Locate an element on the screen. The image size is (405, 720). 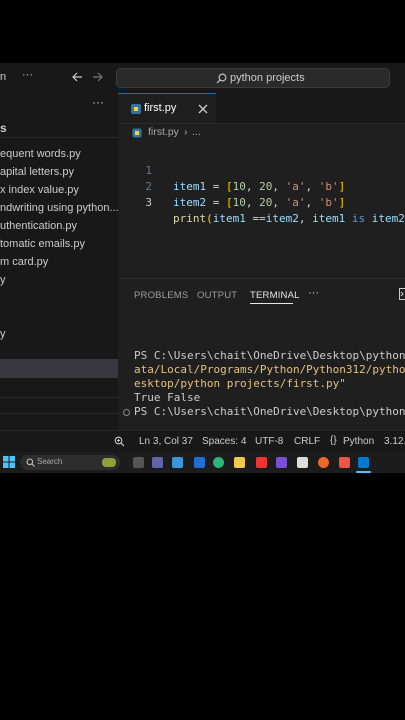
code-line-2: 2 item2 = [10, 20, 'a', 'b'] is located at coordinates (261, 186).